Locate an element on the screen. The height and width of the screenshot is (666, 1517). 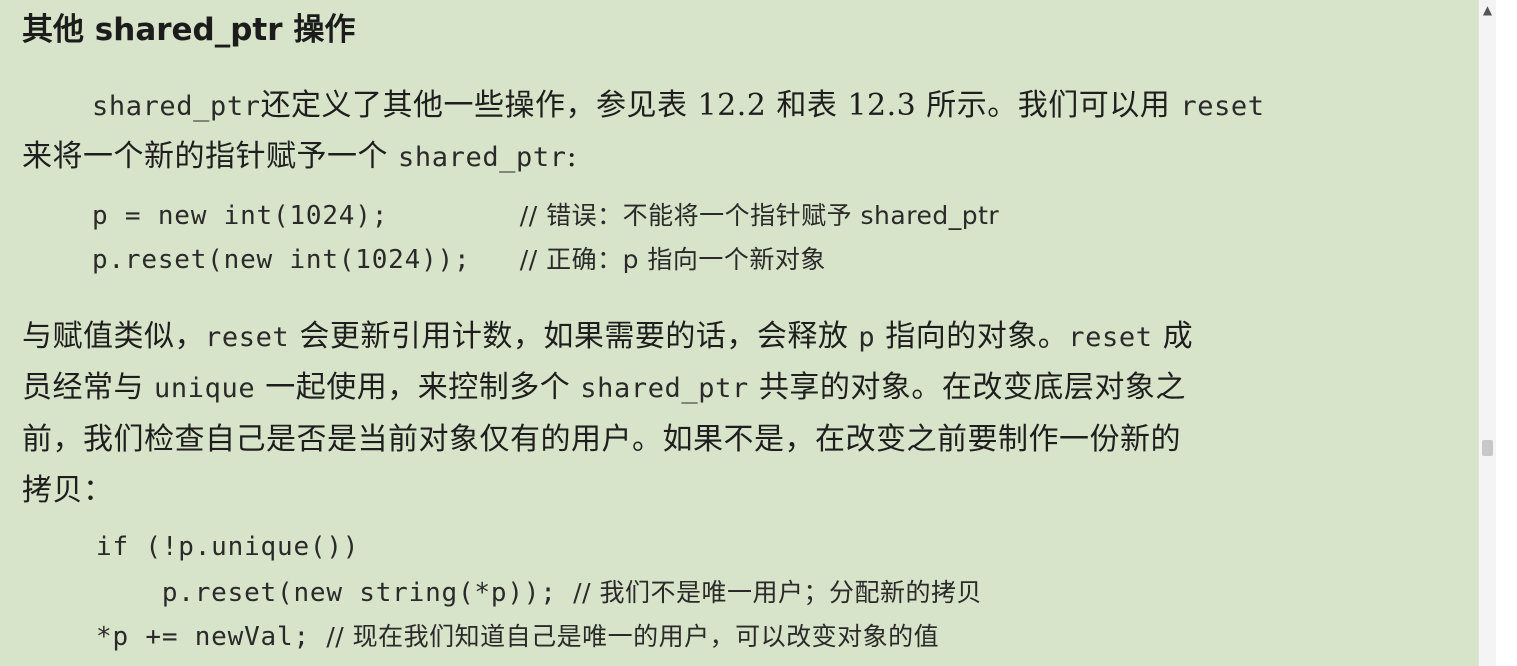
paragraph-1-line-2: 来将一个新的指针赋予一个 shared_ptr: is located at coordinates (299, 153).